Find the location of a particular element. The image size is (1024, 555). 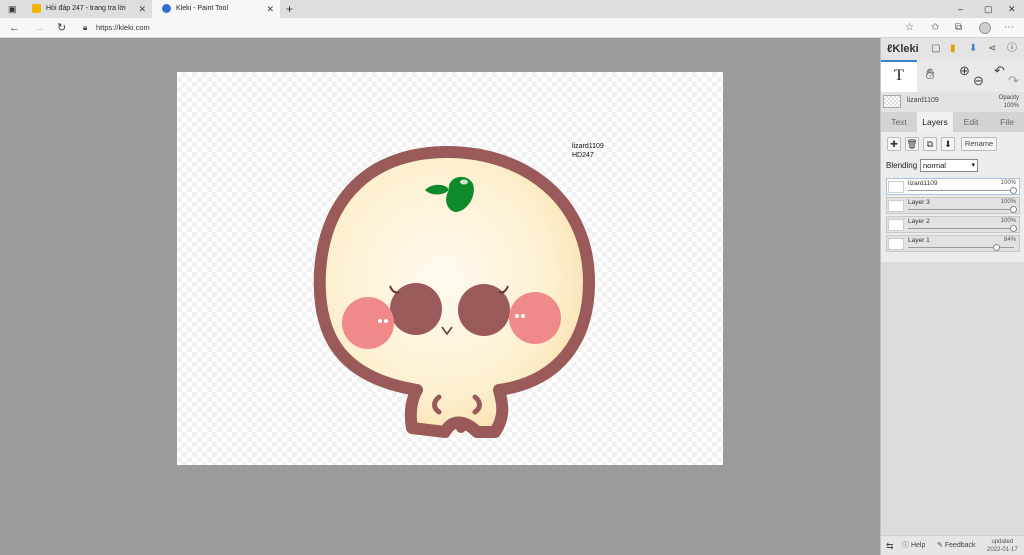

tab-title: Hỏi đáp 247 - trang tra lời is located at coordinates (86, 8).